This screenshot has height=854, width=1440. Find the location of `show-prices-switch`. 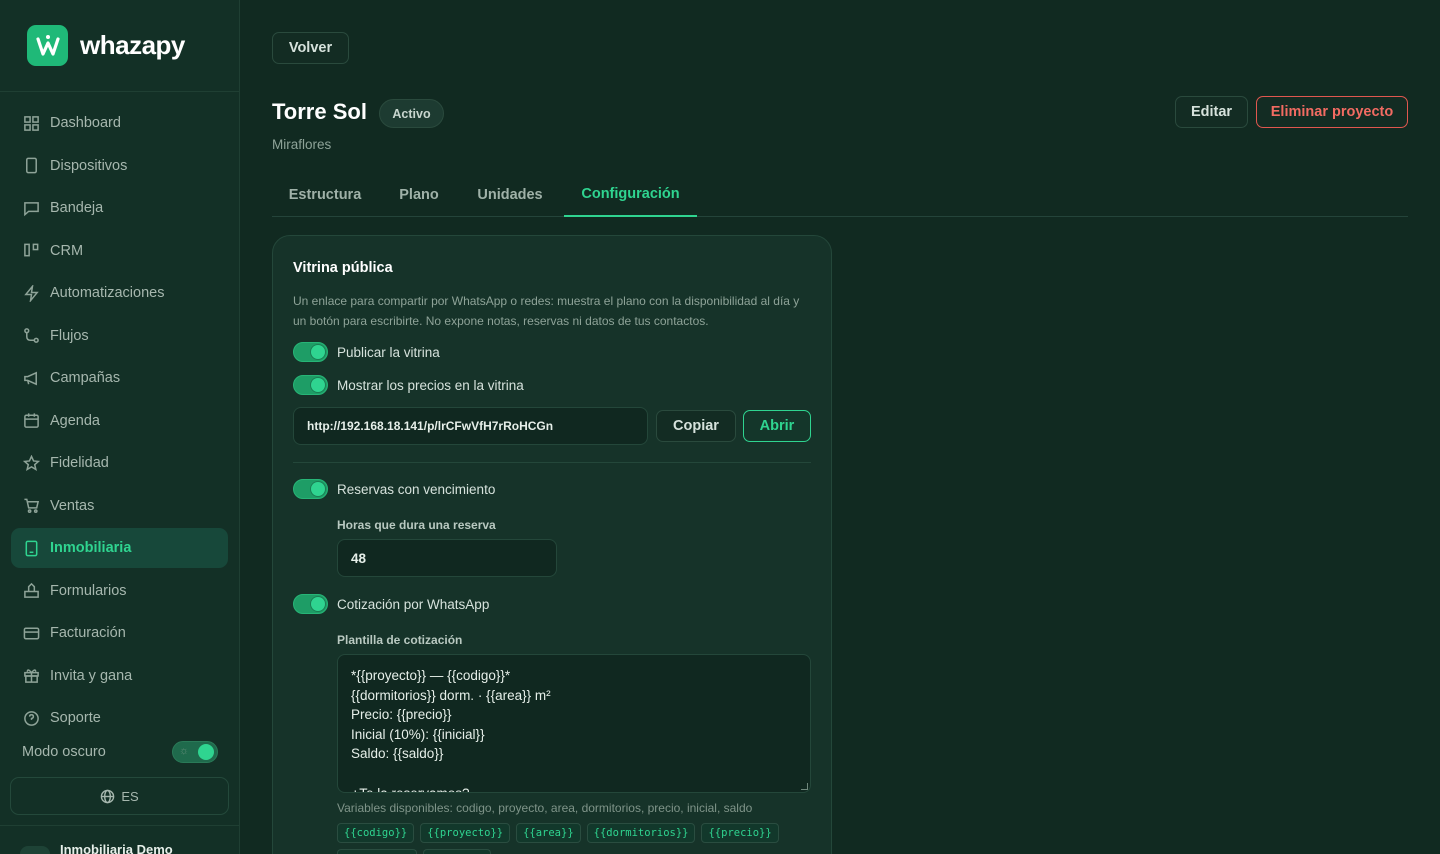

show-prices-switch is located at coordinates (310, 385).